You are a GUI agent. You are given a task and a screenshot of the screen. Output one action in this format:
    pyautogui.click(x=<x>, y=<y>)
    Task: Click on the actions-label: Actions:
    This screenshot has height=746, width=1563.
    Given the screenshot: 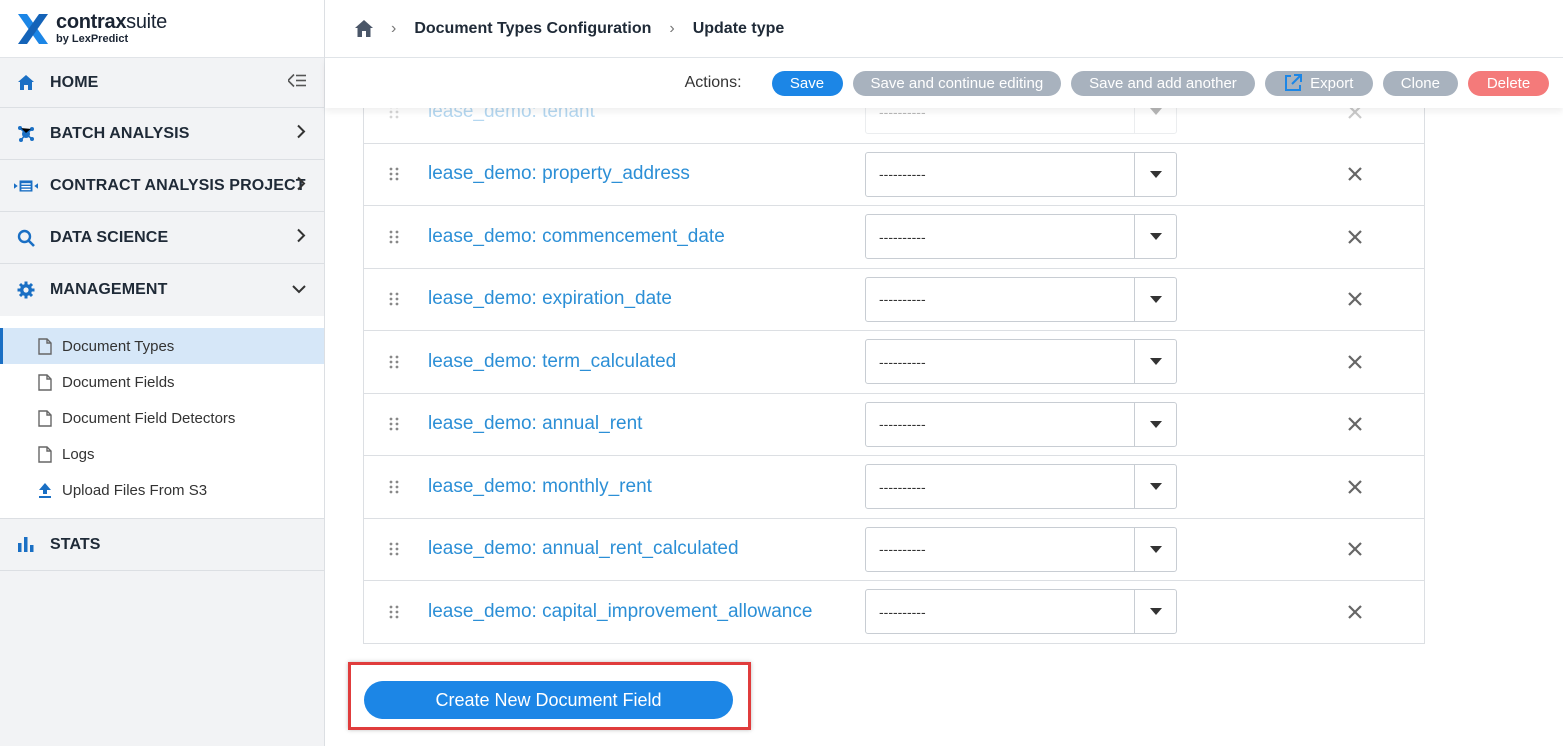 What is the action you would take?
    pyautogui.click(x=713, y=82)
    